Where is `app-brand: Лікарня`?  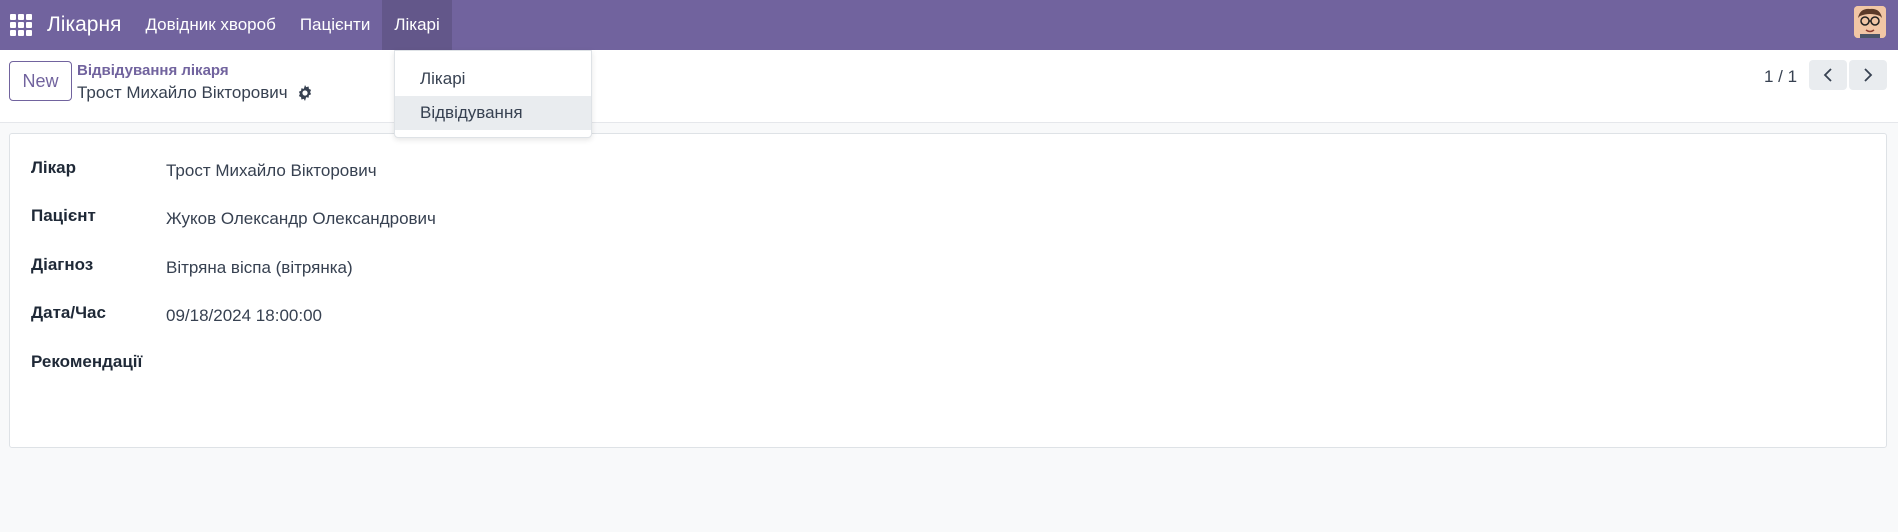 app-brand: Лікарня is located at coordinates (87, 25).